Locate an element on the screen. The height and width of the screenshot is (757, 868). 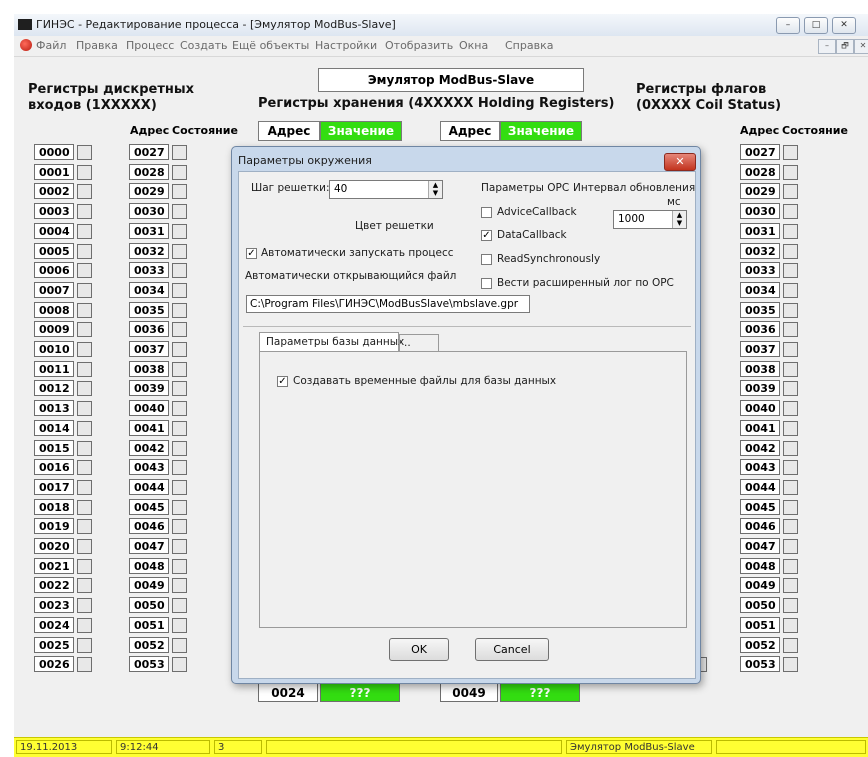
menu-create: Создать is located at coordinates (204, 45).